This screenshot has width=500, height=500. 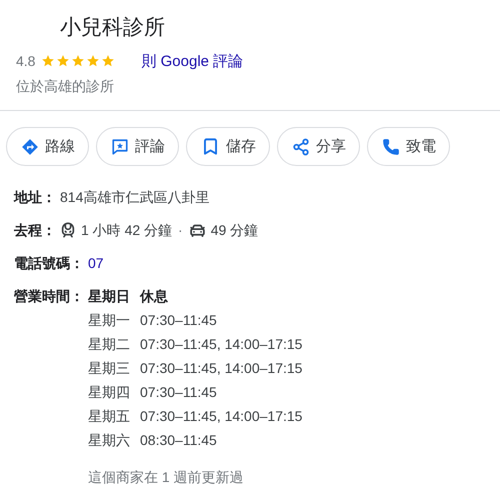 I want to click on call-button: 致電, so click(x=408, y=146).